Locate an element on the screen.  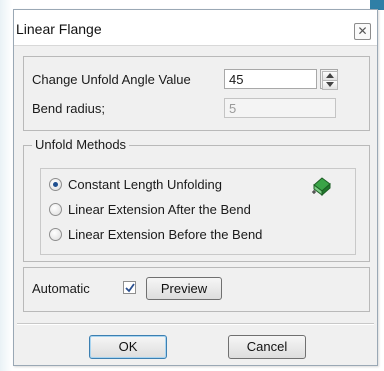
ok-button-label: OK is located at coordinates (128, 346).